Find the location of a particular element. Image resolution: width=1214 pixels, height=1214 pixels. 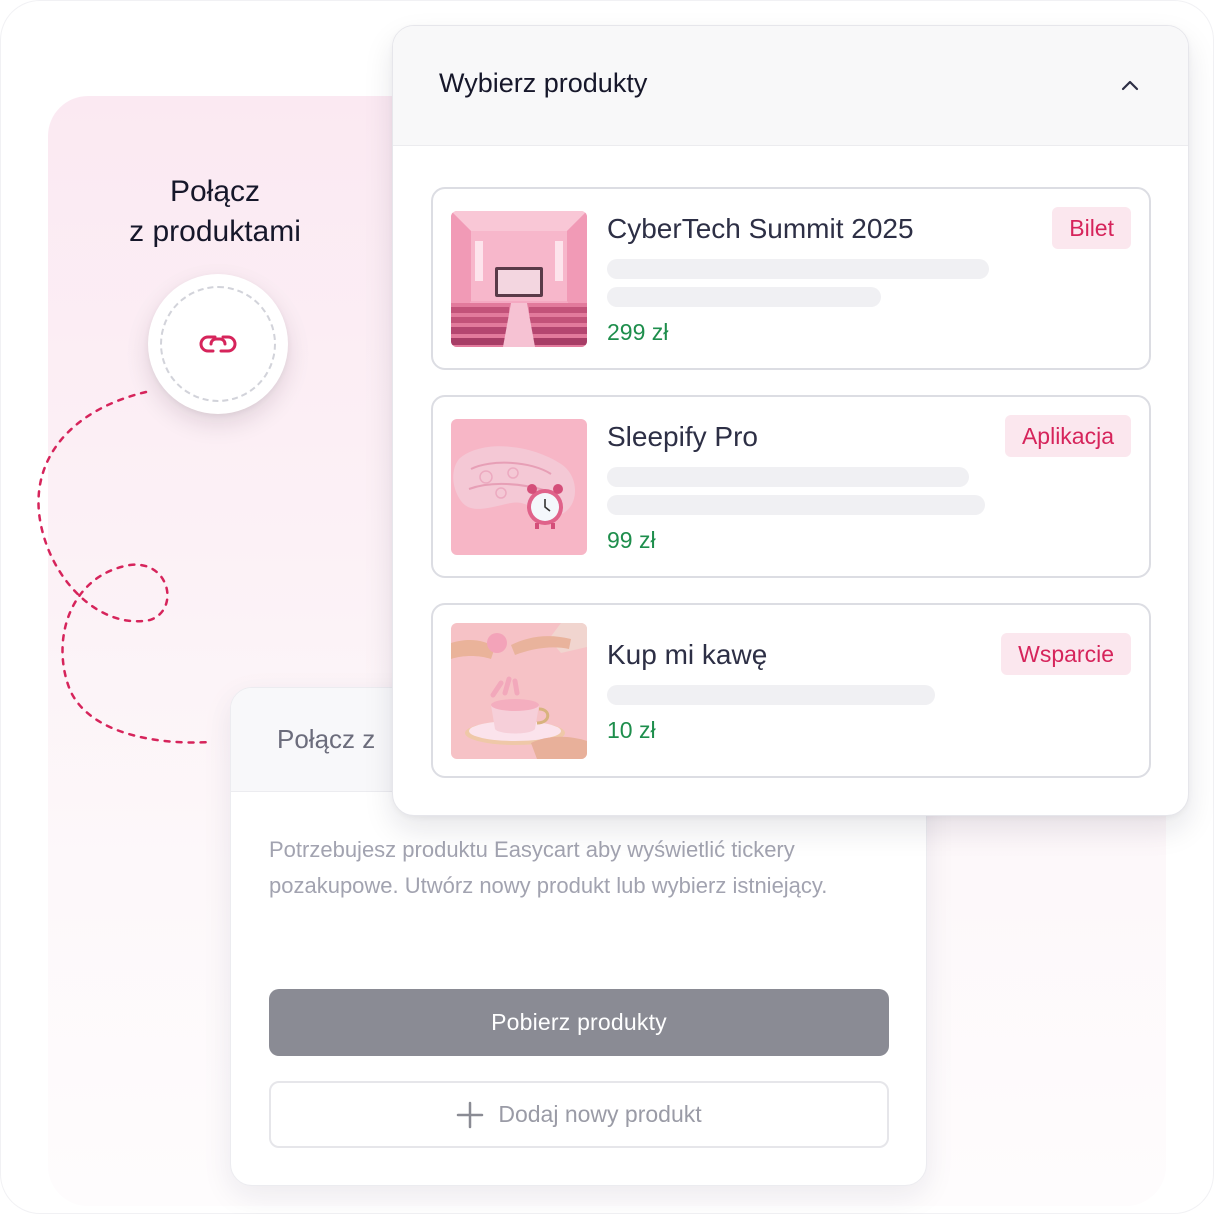

product-type-badge: Wsparcie is located at coordinates (1066, 654).